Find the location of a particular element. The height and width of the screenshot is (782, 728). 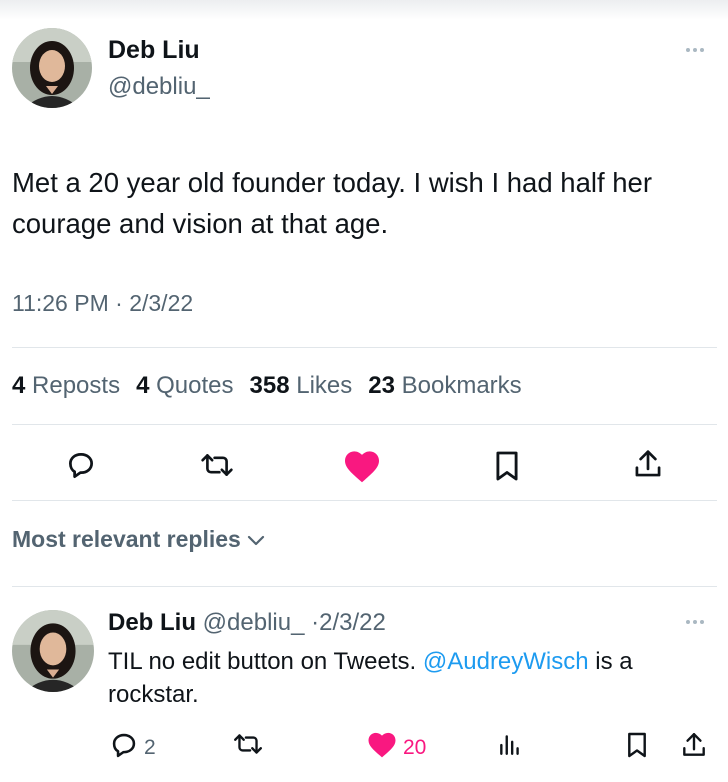

reply-share-button is located at coordinates (694, 748).